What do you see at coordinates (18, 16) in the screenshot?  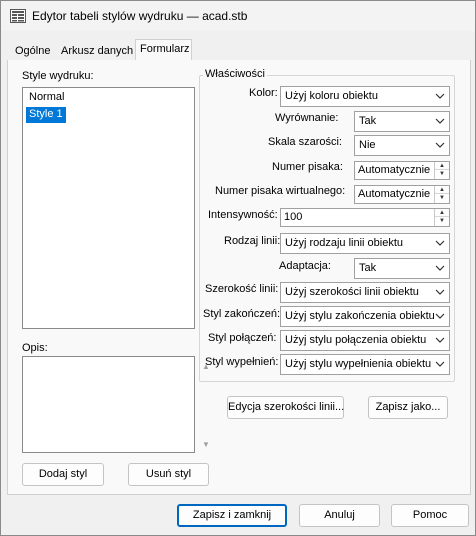 I see `plot-style-editor-icon` at bounding box center [18, 16].